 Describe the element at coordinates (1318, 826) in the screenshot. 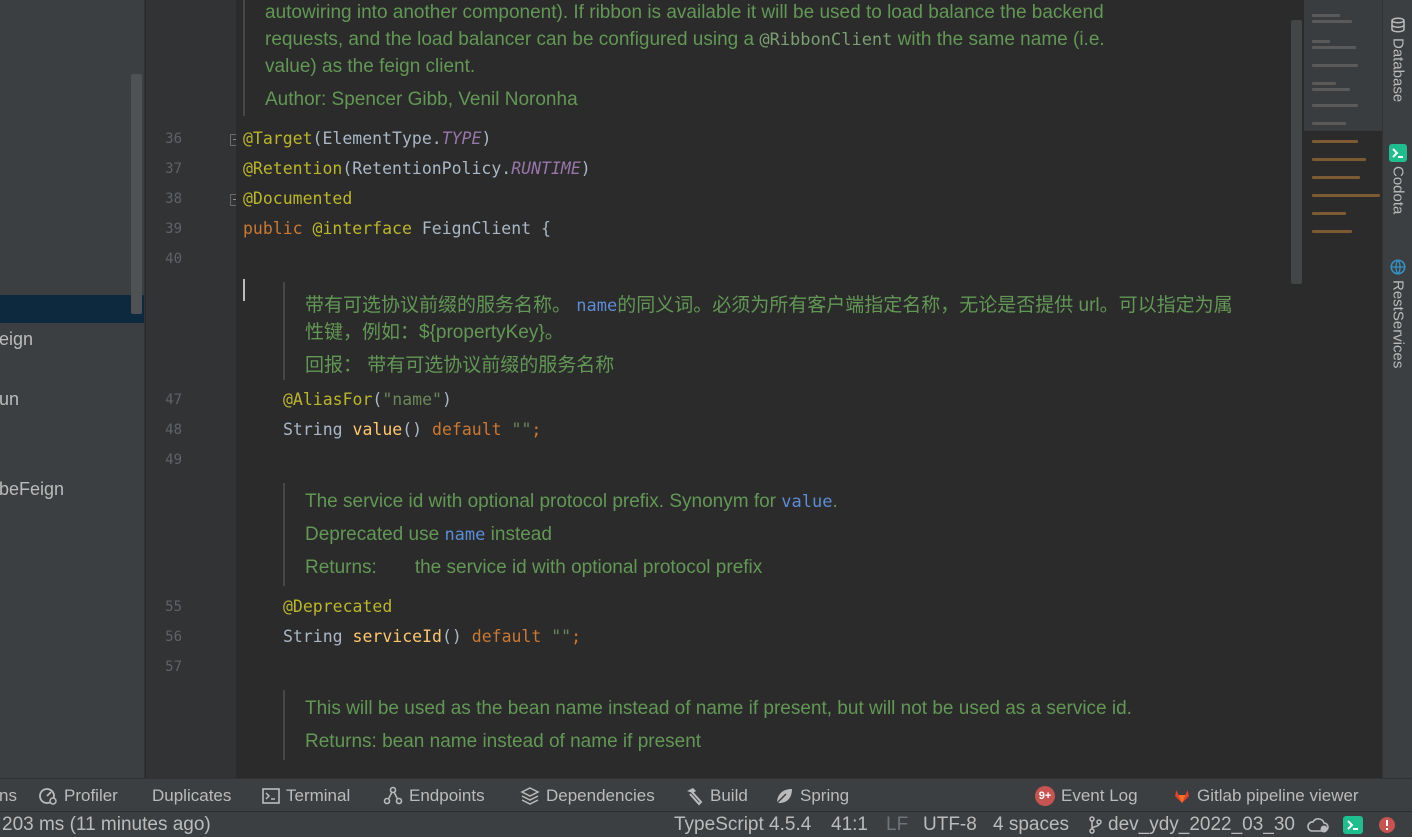

I see `cloud-sync-icon` at that location.